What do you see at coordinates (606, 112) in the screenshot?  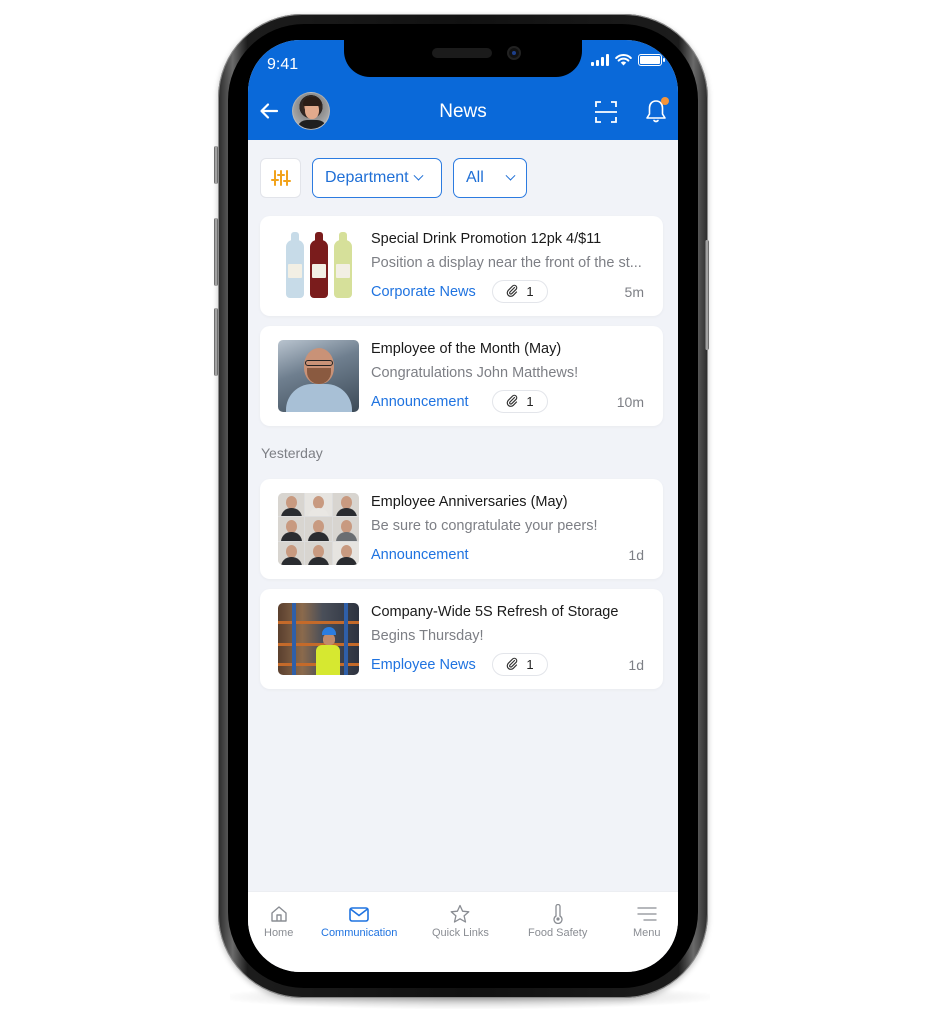 I see `scan-icon` at bounding box center [606, 112].